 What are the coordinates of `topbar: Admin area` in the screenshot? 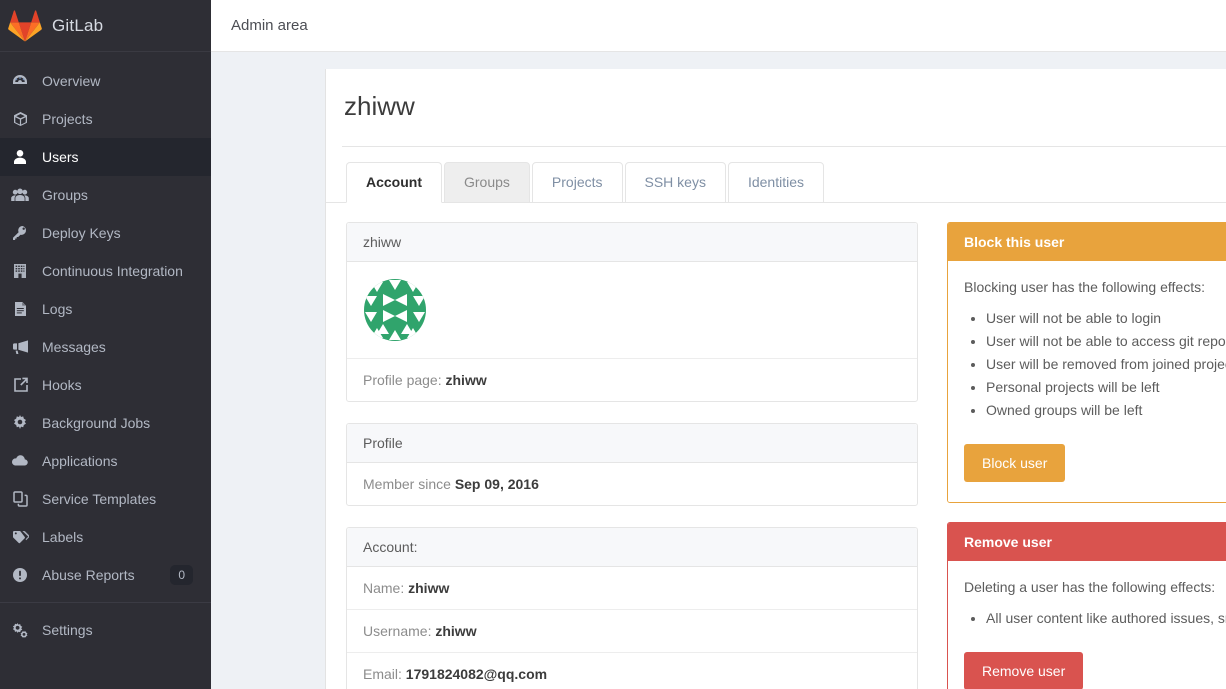 It's located at (718, 26).